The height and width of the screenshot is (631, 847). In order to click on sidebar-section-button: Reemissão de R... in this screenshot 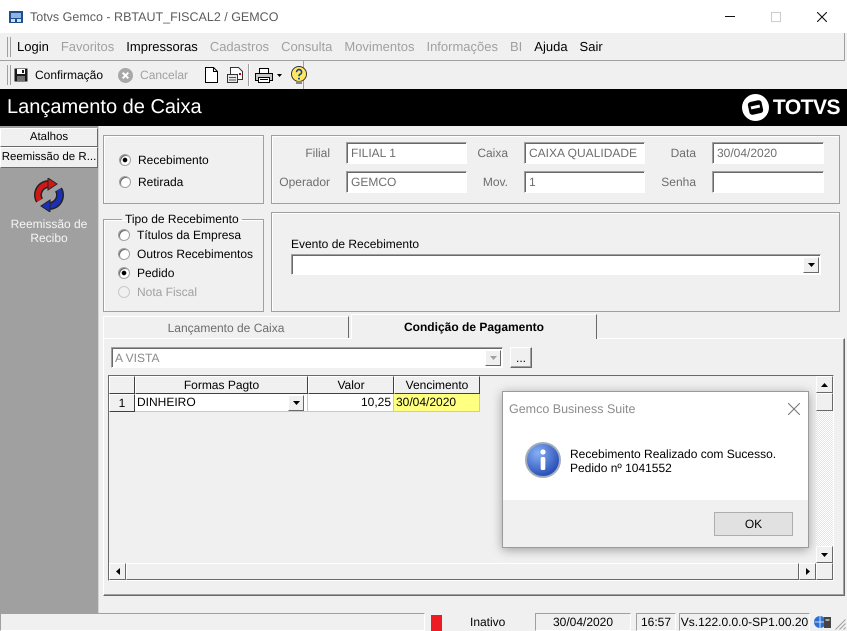, I will do `click(49, 157)`.